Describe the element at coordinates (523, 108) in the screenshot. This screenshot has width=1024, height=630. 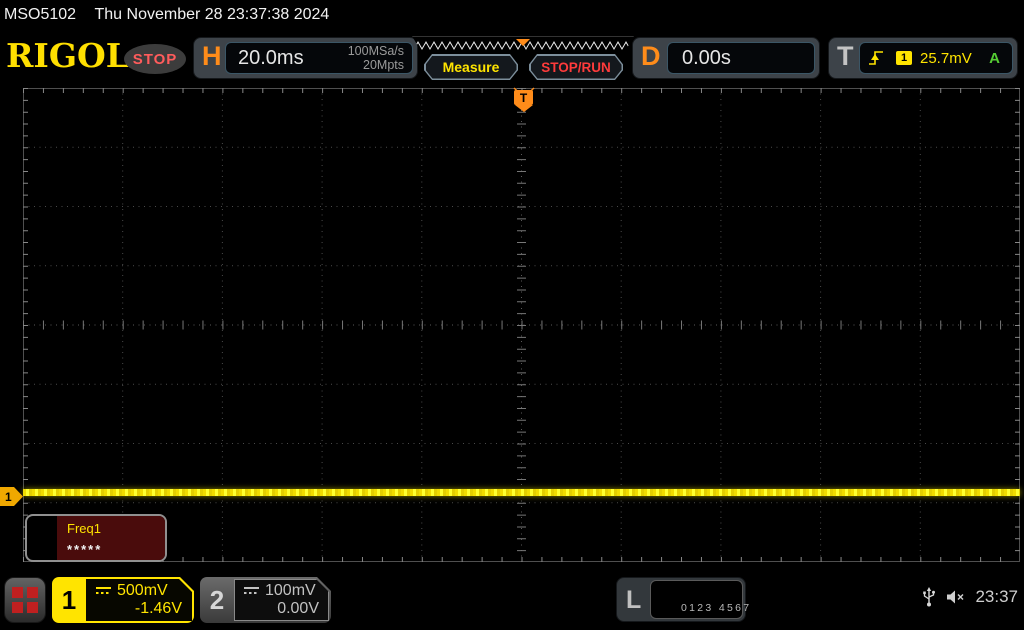
I see `trigger-marker-tail` at that location.